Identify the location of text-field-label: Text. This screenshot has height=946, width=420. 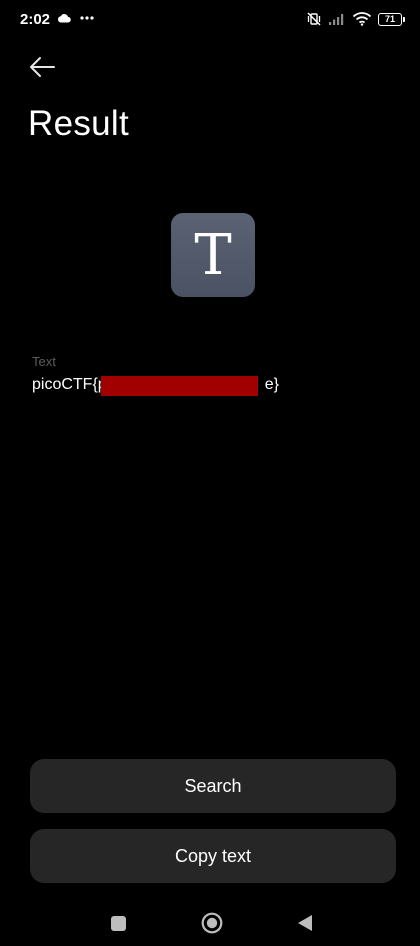
(44, 361).